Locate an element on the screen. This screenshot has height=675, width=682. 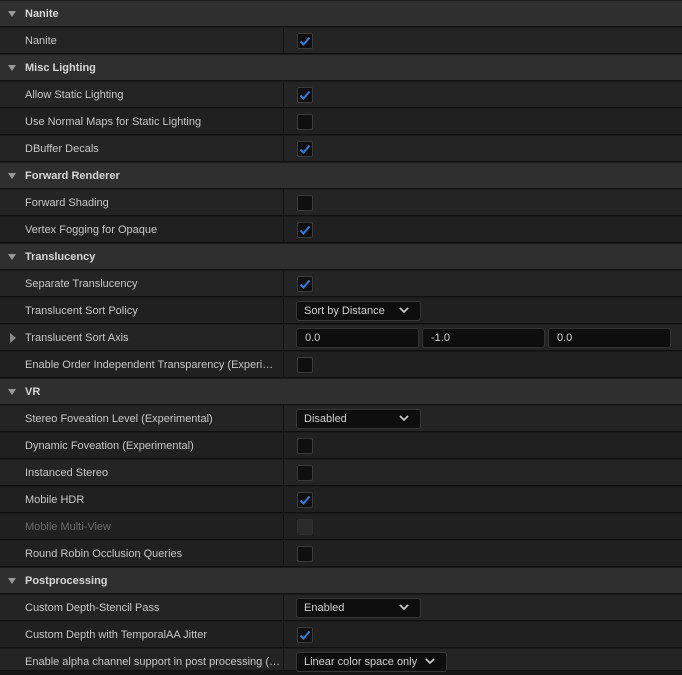
property-label: Separate Translucency is located at coordinates (81, 284).